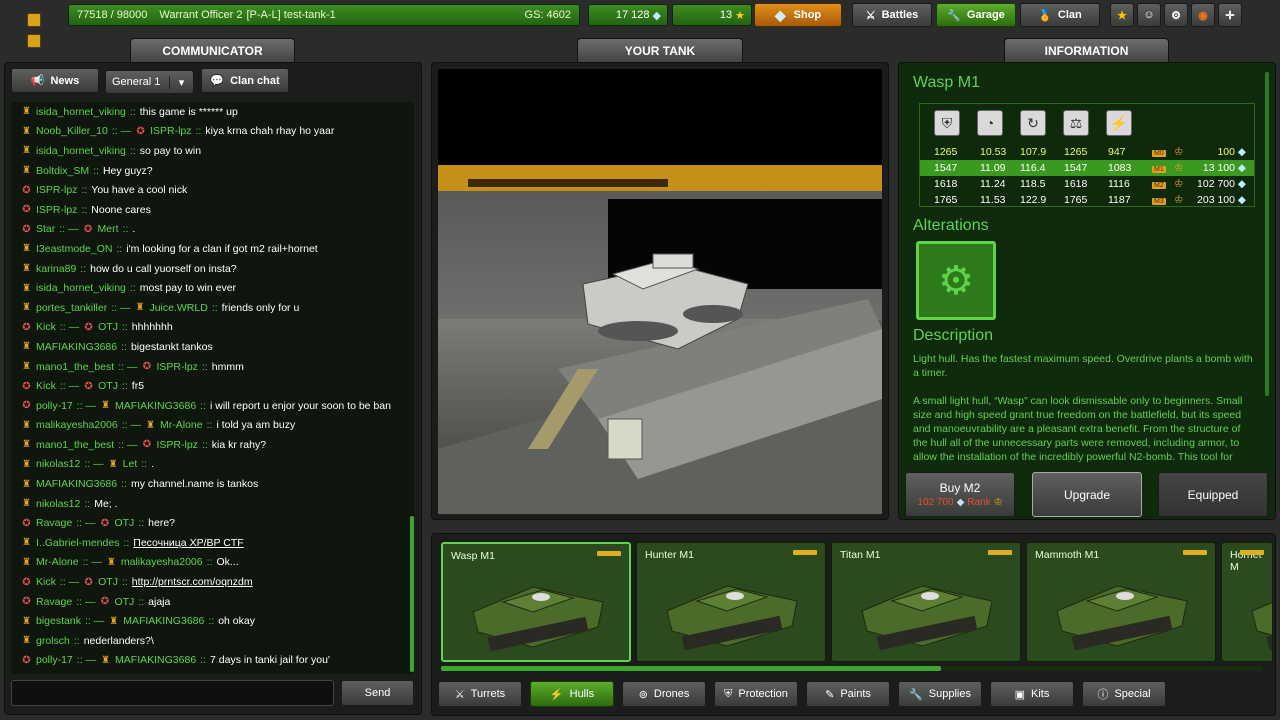 This screenshot has height=720, width=1280. Describe the element at coordinates (57, 562) in the screenshot. I see `chat-sender: Mr-Alone` at that location.